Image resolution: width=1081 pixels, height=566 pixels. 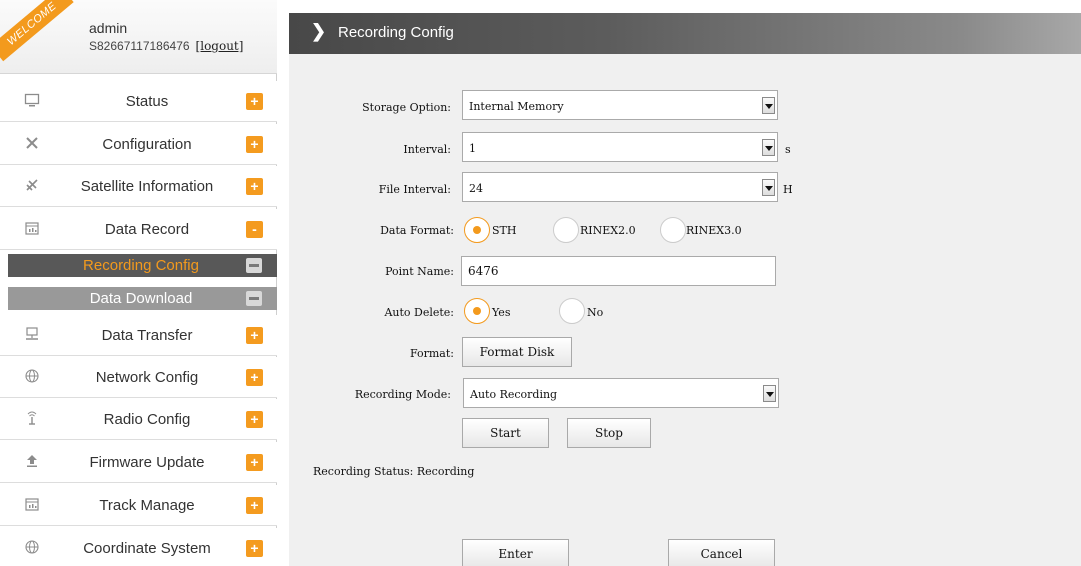 I want to click on welcome-ribbon: WELCOME, so click(x=37, y=31).